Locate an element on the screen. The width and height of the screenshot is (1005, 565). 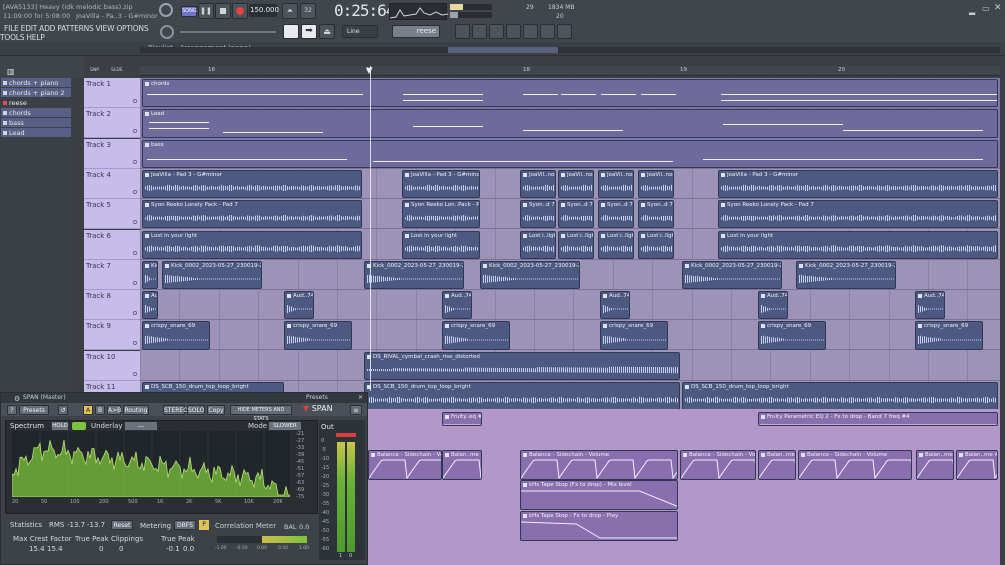
playlist-clip: Lead is located at coordinates (570, 123).